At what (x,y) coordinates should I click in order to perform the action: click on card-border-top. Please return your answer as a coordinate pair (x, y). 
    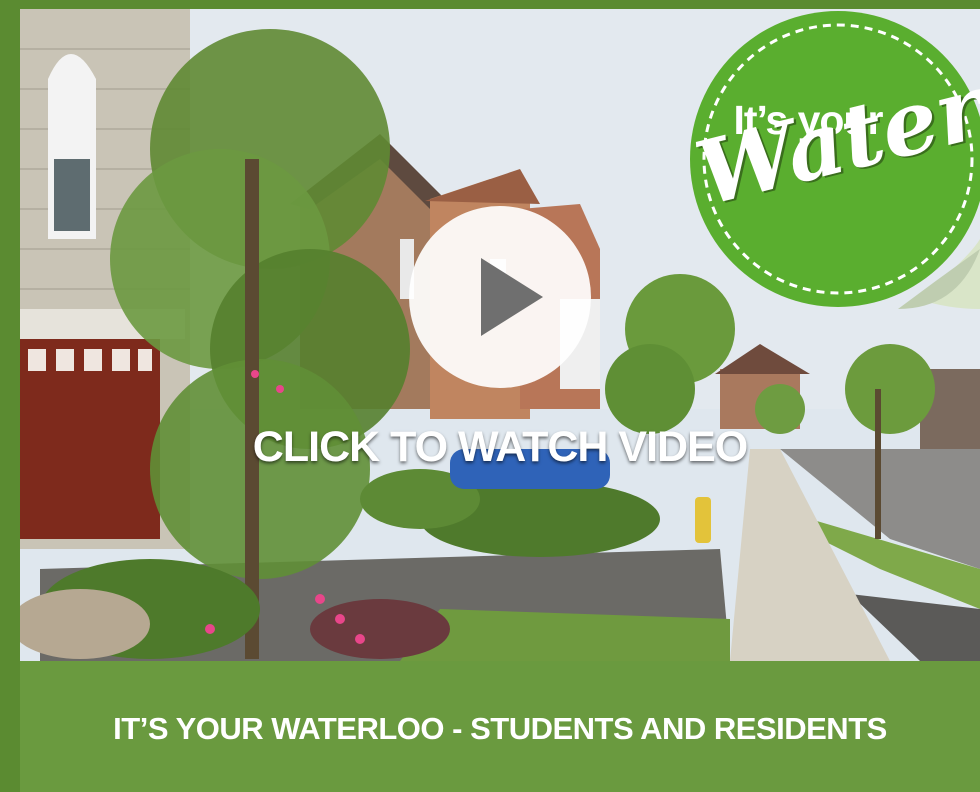
    Looking at the image, I should click on (490, 4).